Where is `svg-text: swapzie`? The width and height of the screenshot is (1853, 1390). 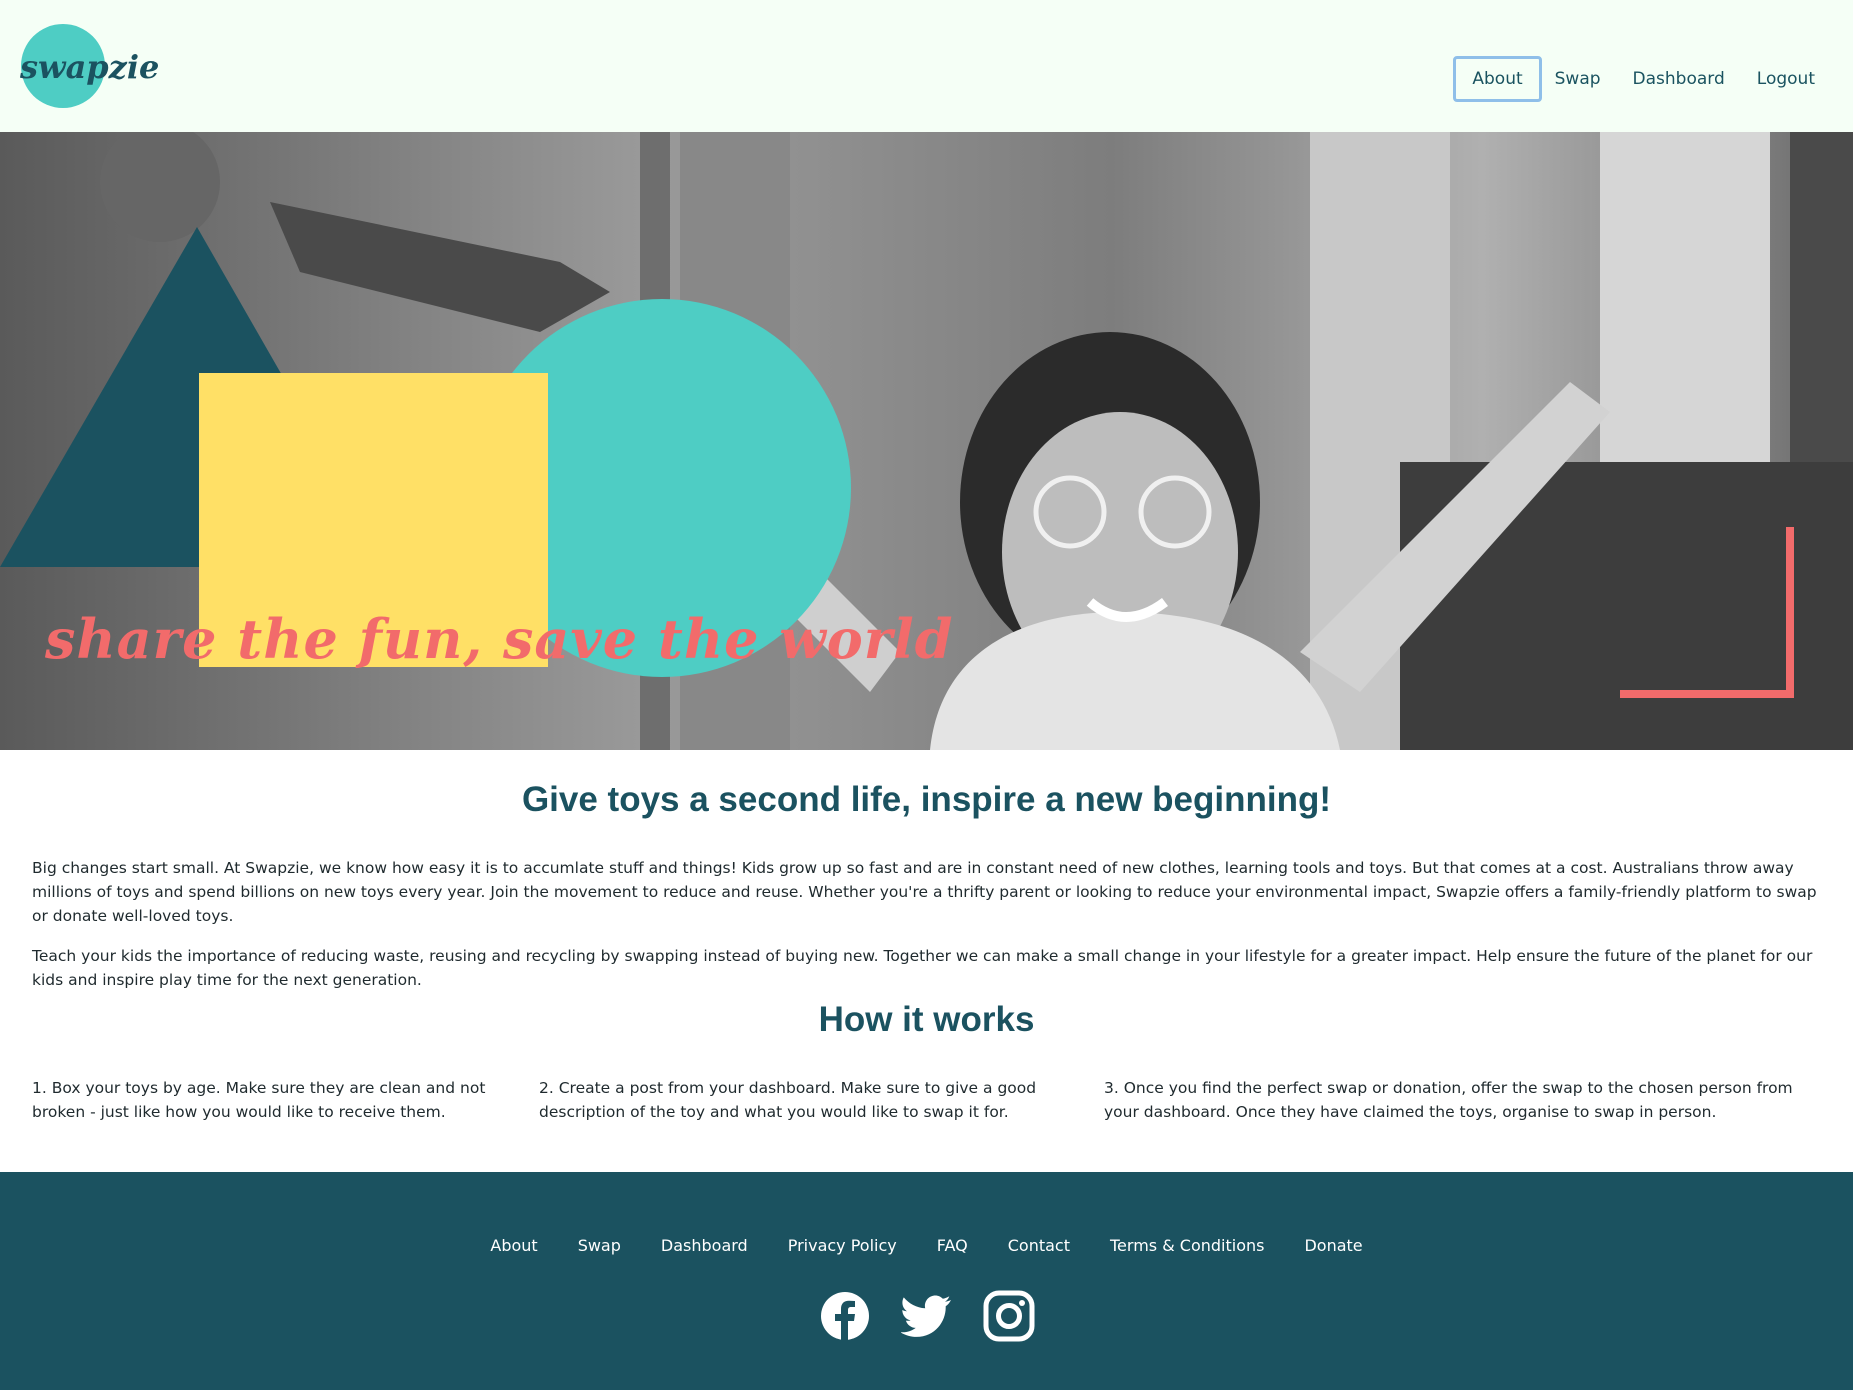
svg-text: swapzie is located at coordinates (89, 67).